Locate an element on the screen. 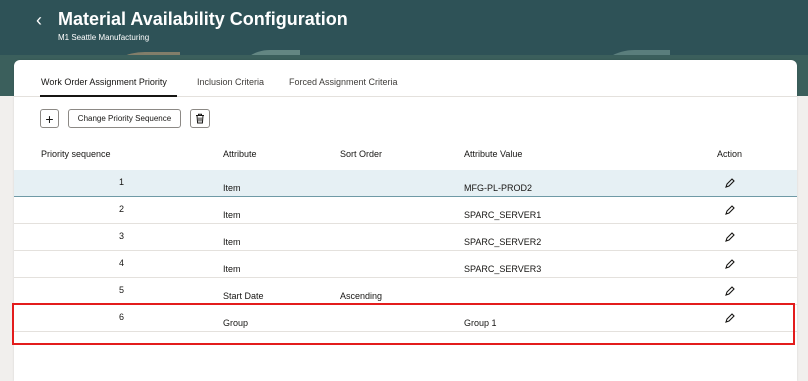  attribute-value-cell: SPARC_SERVER3 is located at coordinates (503, 269).